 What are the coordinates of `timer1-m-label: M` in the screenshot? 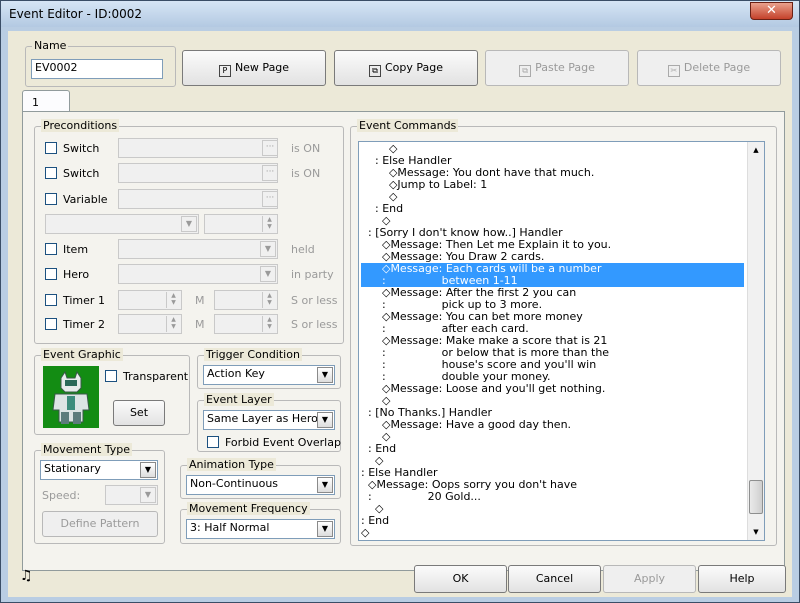 It's located at (200, 300).